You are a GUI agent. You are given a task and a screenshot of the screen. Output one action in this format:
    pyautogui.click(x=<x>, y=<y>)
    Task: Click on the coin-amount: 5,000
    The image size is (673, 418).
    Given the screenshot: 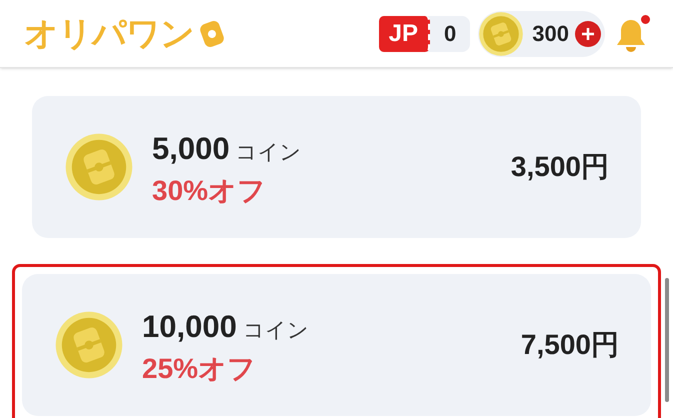 What is the action you would take?
    pyautogui.click(x=191, y=149)
    